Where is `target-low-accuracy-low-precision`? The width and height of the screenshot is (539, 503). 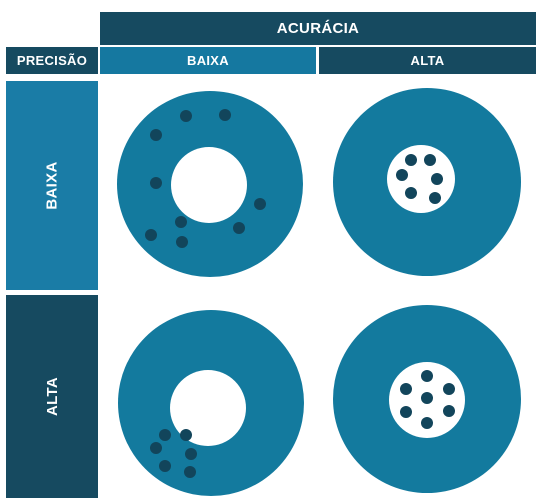 target-low-accuracy-low-precision is located at coordinates (210, 184).